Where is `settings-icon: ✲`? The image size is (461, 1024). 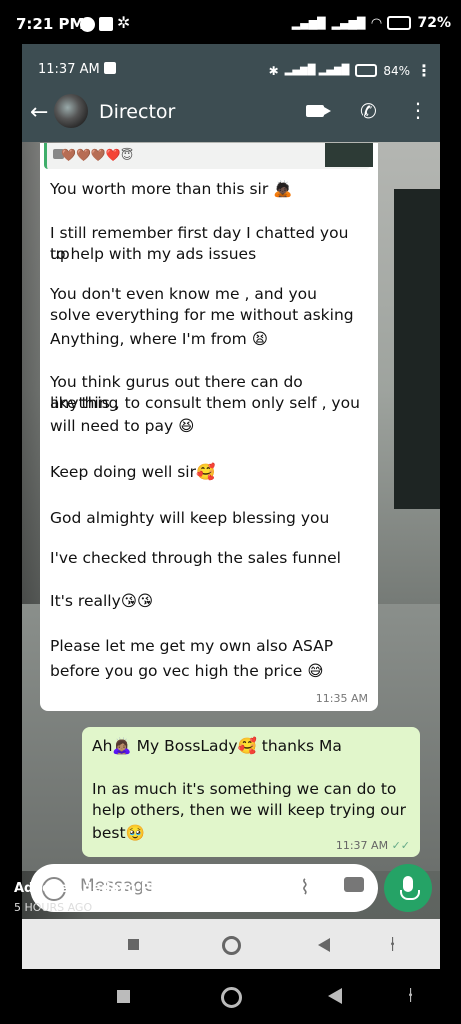
settings-icon: ✲ is located at coordinates (124, 22).